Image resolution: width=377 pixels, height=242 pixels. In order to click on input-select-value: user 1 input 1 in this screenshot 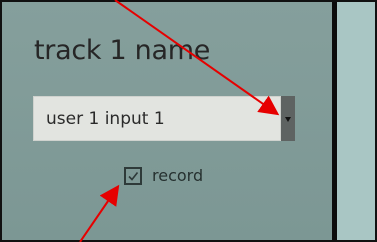, I will do `click(157, 118)`.